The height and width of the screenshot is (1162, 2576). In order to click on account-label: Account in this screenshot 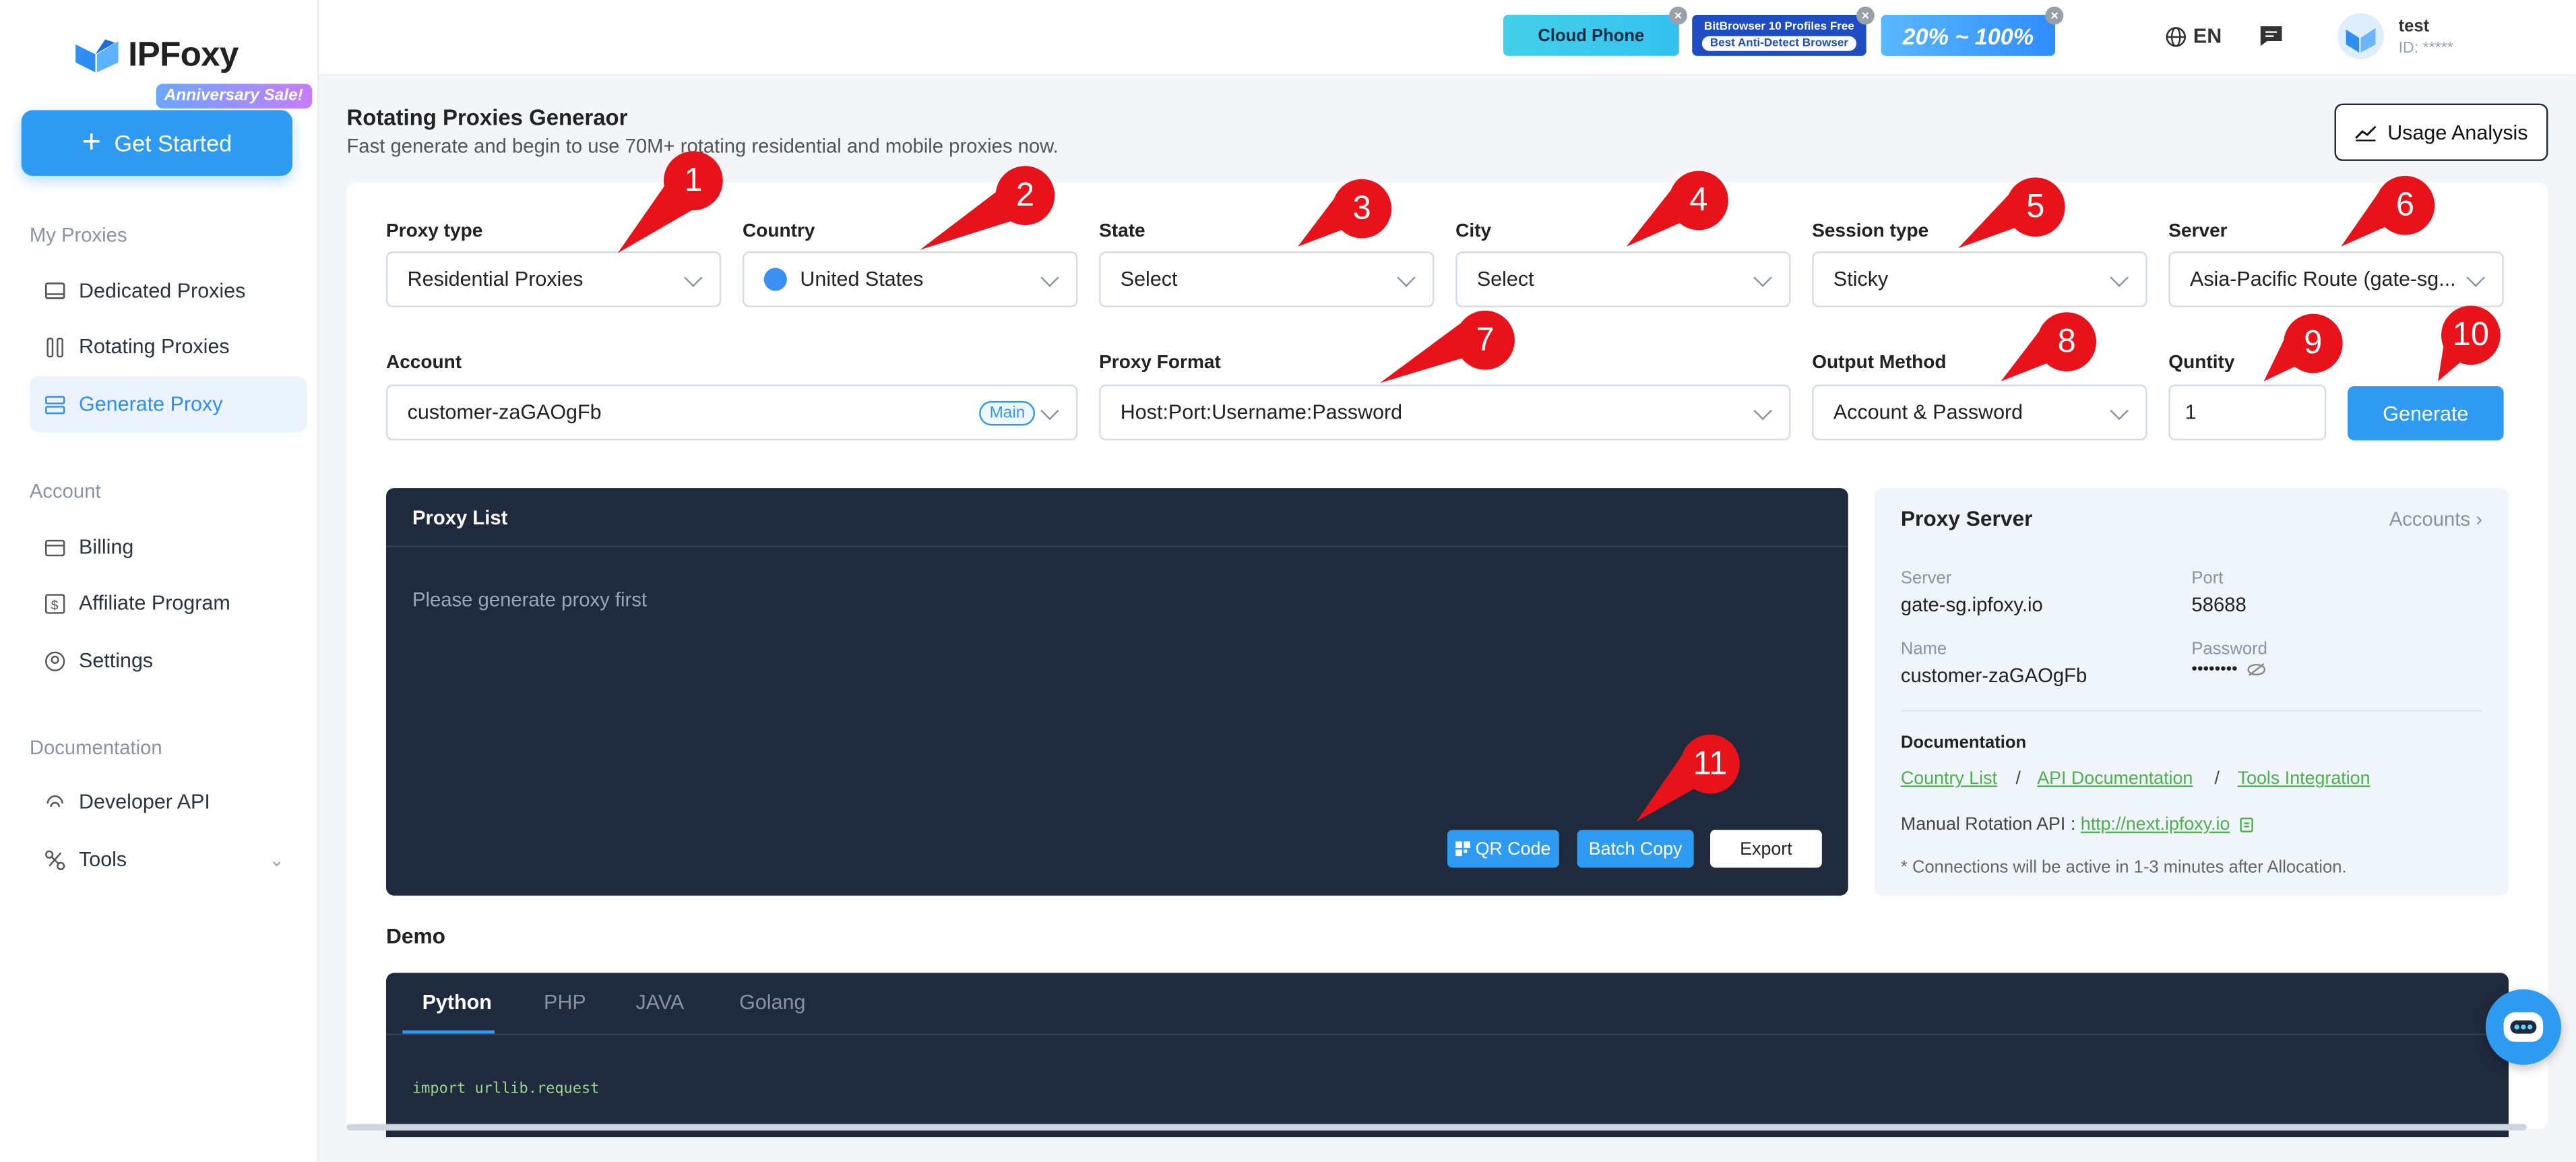, I will do `click(423, 363)`.